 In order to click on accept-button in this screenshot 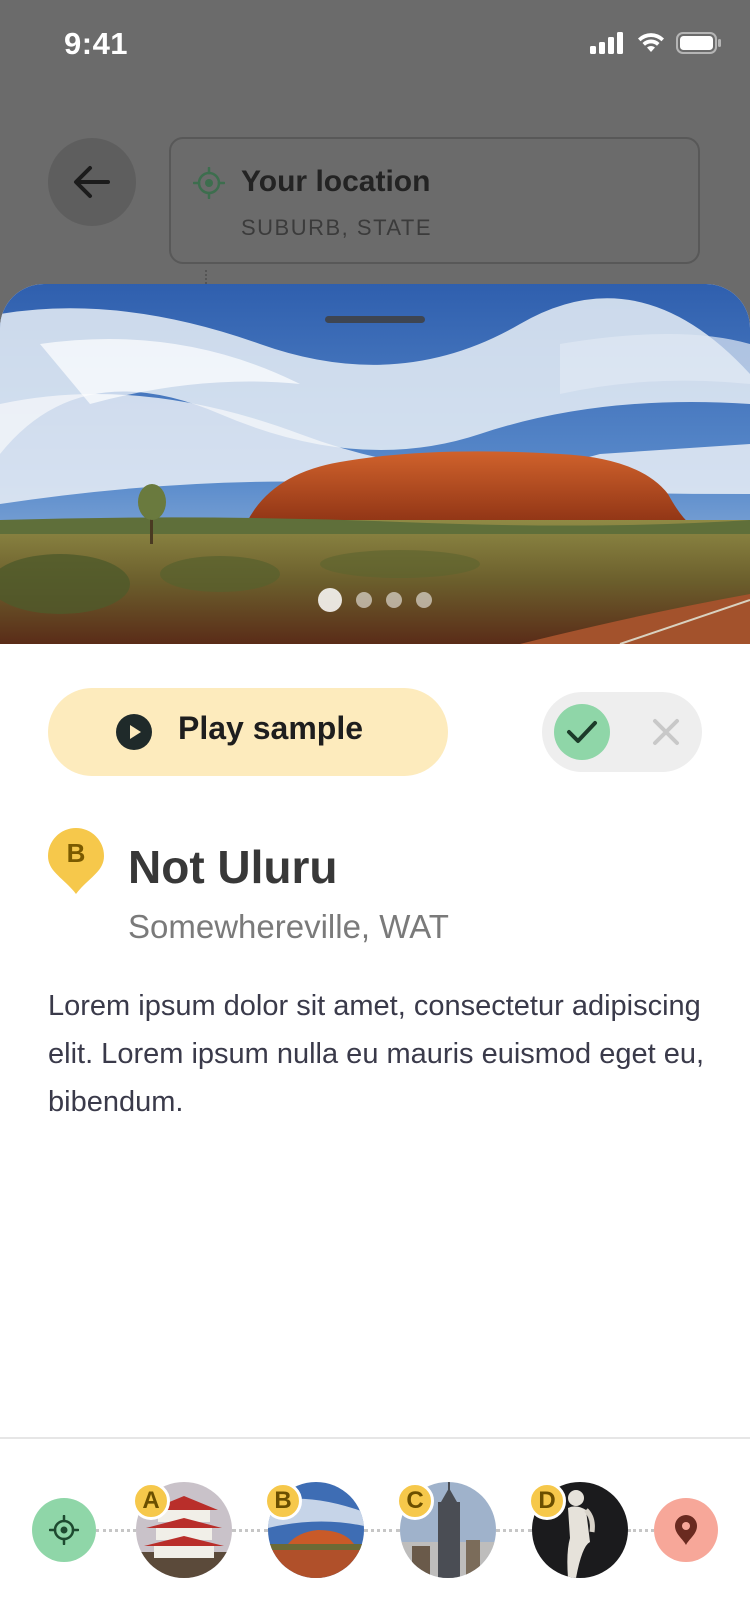, I will do `click(582, 732)`.